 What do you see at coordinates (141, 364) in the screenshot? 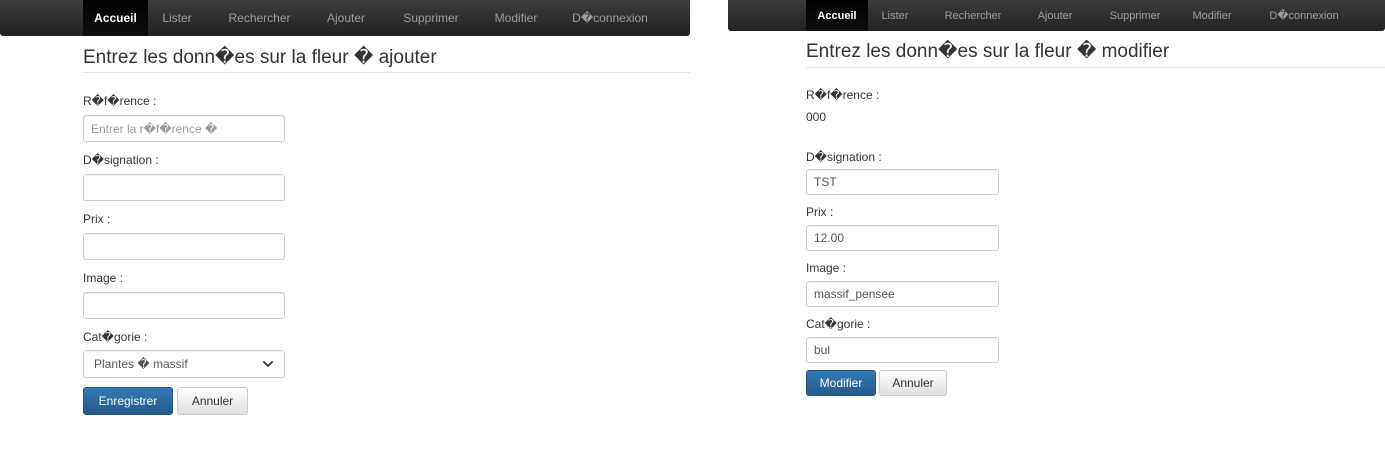
I see `categorie-selected-value: Plantes � massif` at bounding box center [141, 364].